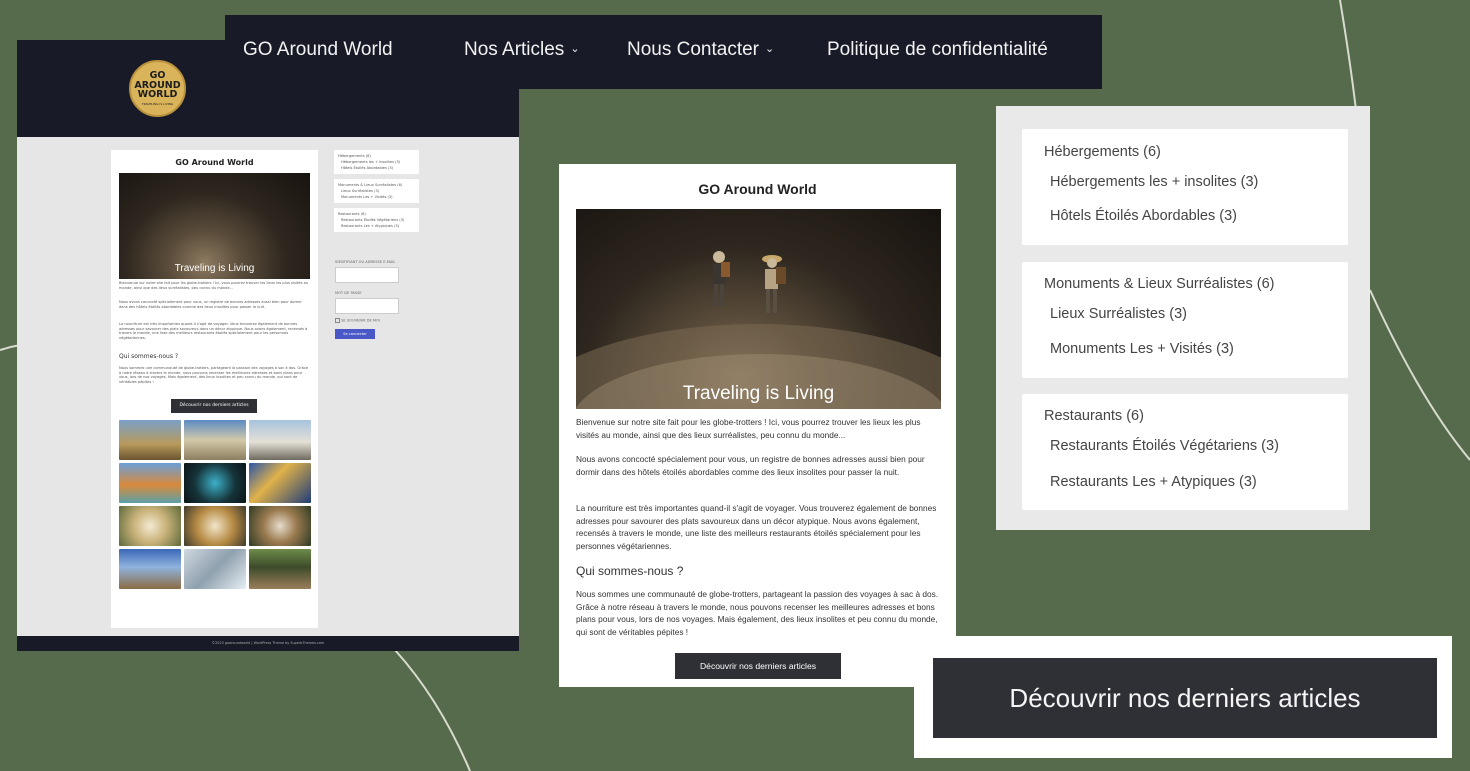 This screenshot has height=771, width=1470. What do you see at coordinates (693, 49) in the screenshot?
I see `nav-item-label: Nous Contacter` at bounding box center [693, 49].